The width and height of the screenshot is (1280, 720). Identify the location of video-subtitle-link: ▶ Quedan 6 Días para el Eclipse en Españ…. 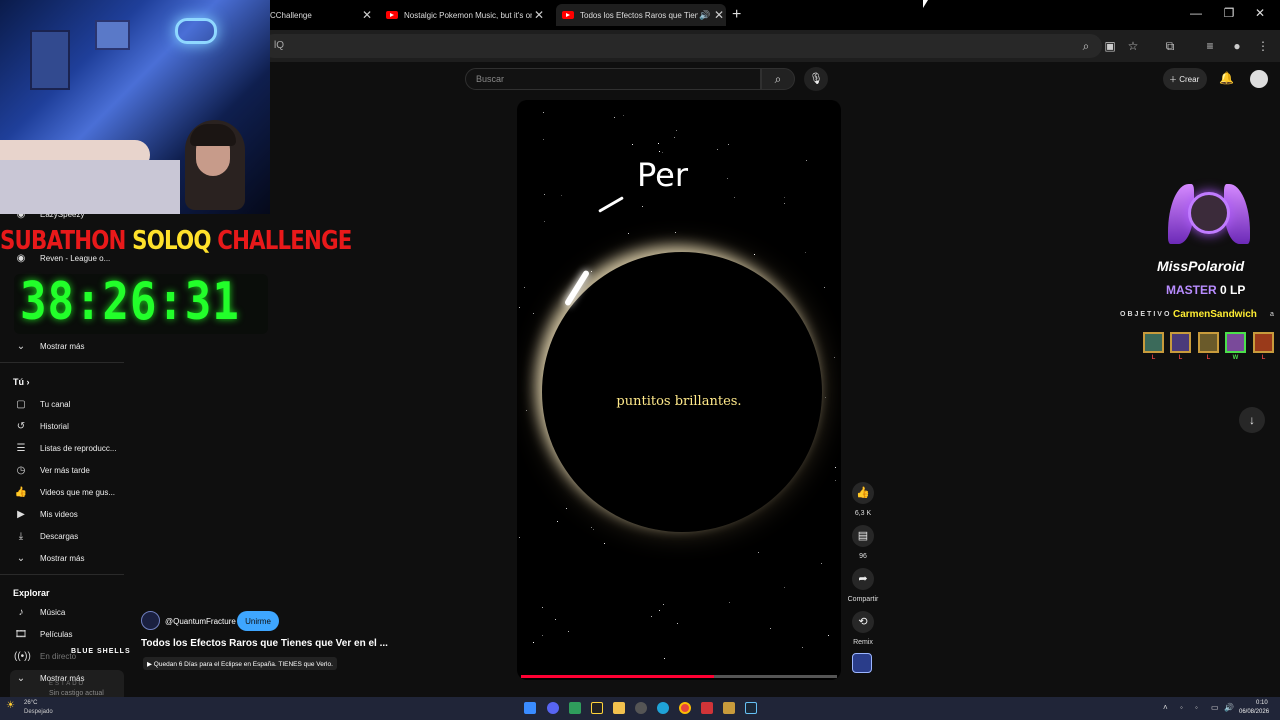
(240, 663).